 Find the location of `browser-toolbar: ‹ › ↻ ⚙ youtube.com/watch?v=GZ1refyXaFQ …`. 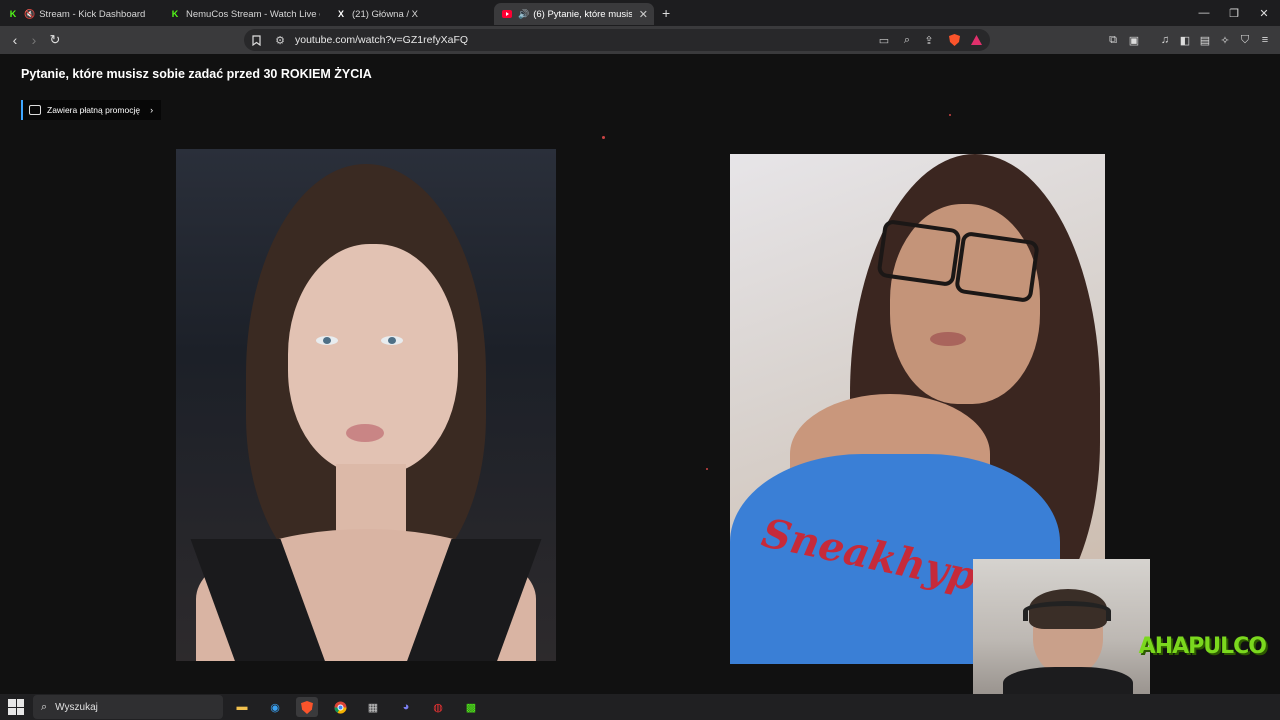

browser-toolbar: ‹ › ↻ ⚙ youtube.com/watch?v=GZ1refyXaFQ … is located at coordinates (640, 40).